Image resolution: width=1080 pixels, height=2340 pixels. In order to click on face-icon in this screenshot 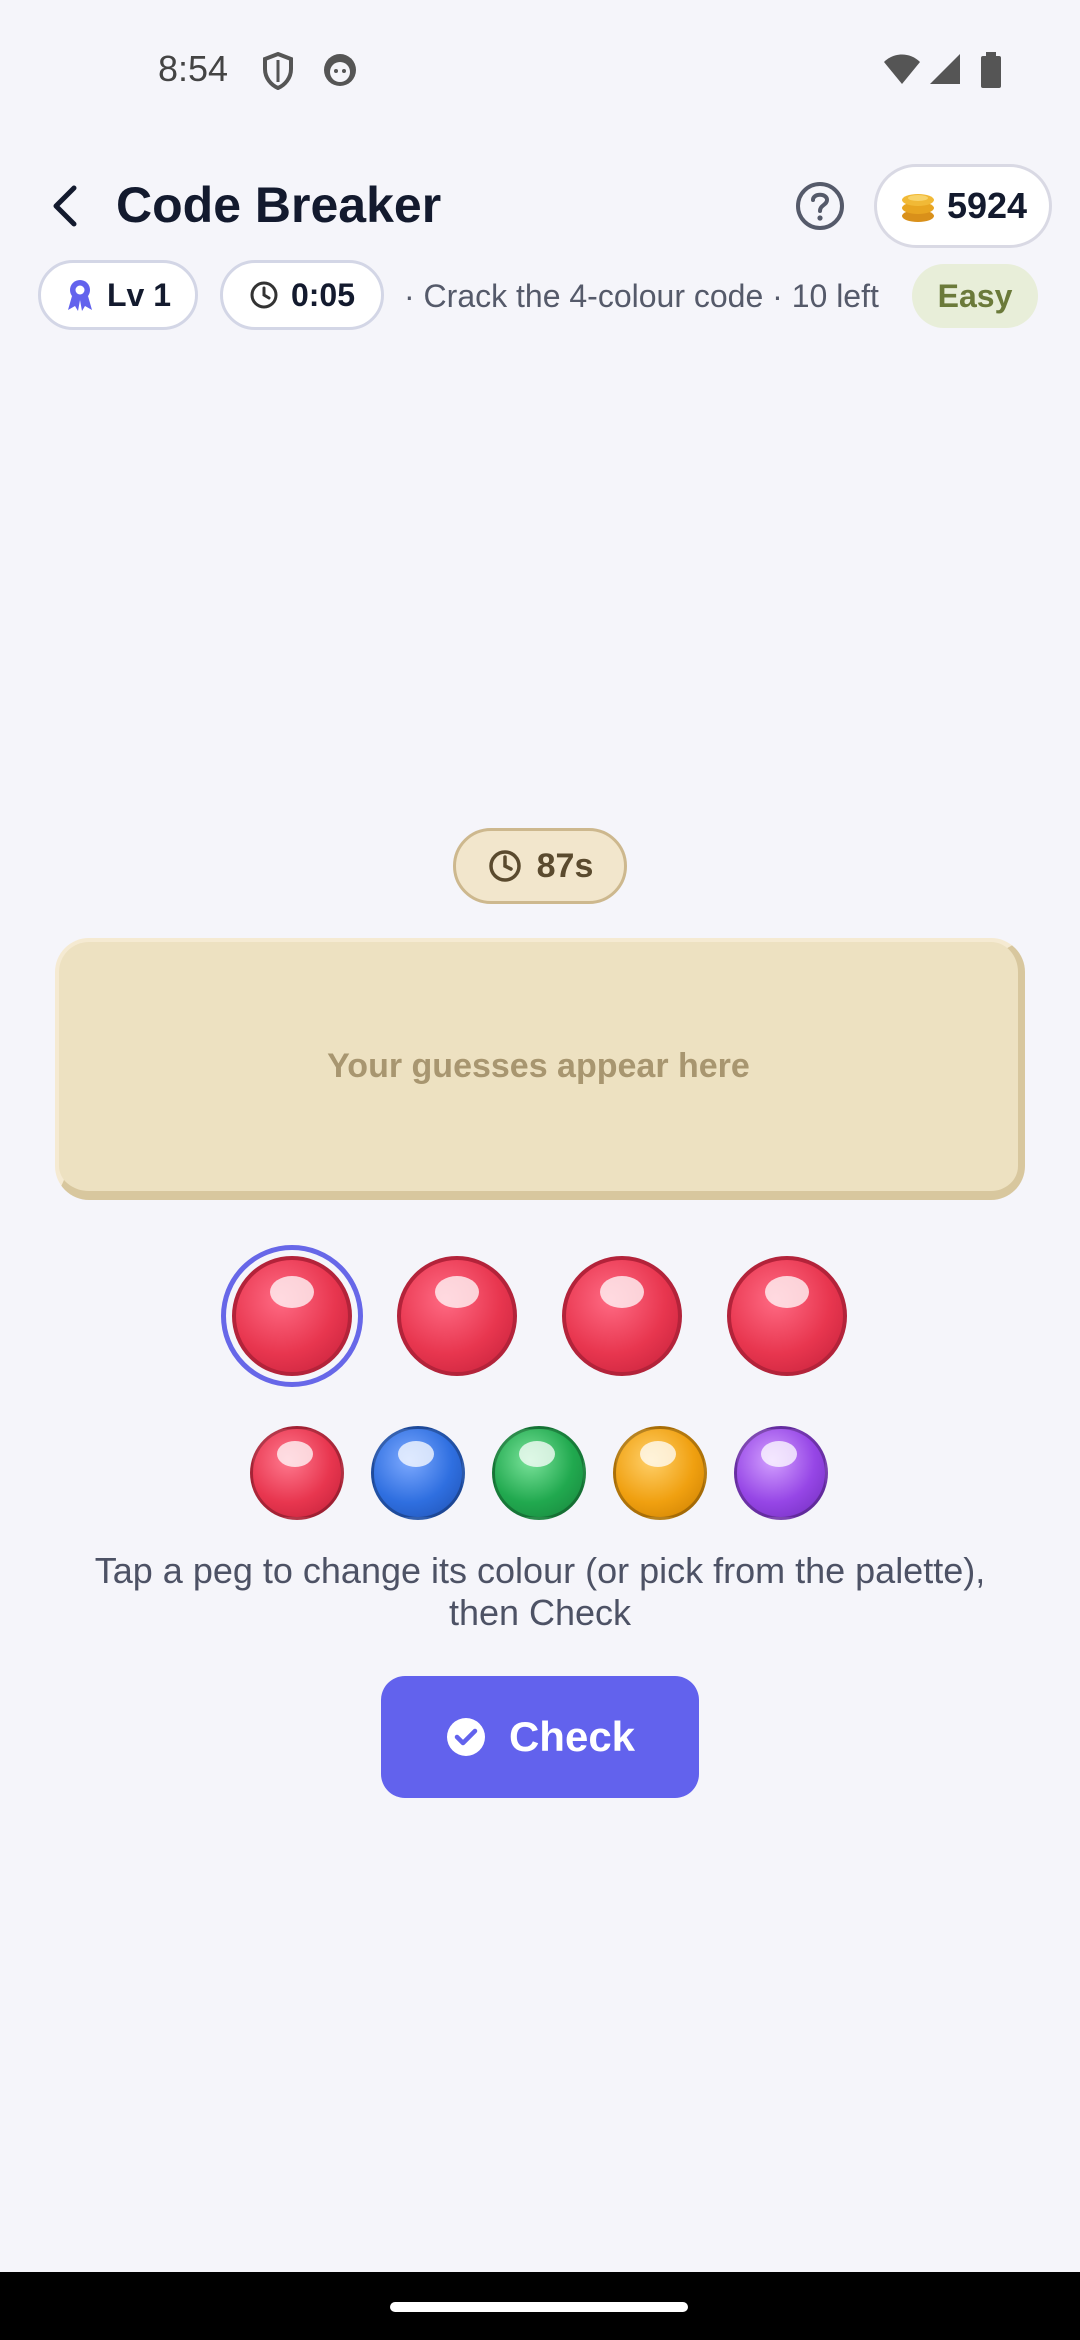, I will do `click(340, 72)`.